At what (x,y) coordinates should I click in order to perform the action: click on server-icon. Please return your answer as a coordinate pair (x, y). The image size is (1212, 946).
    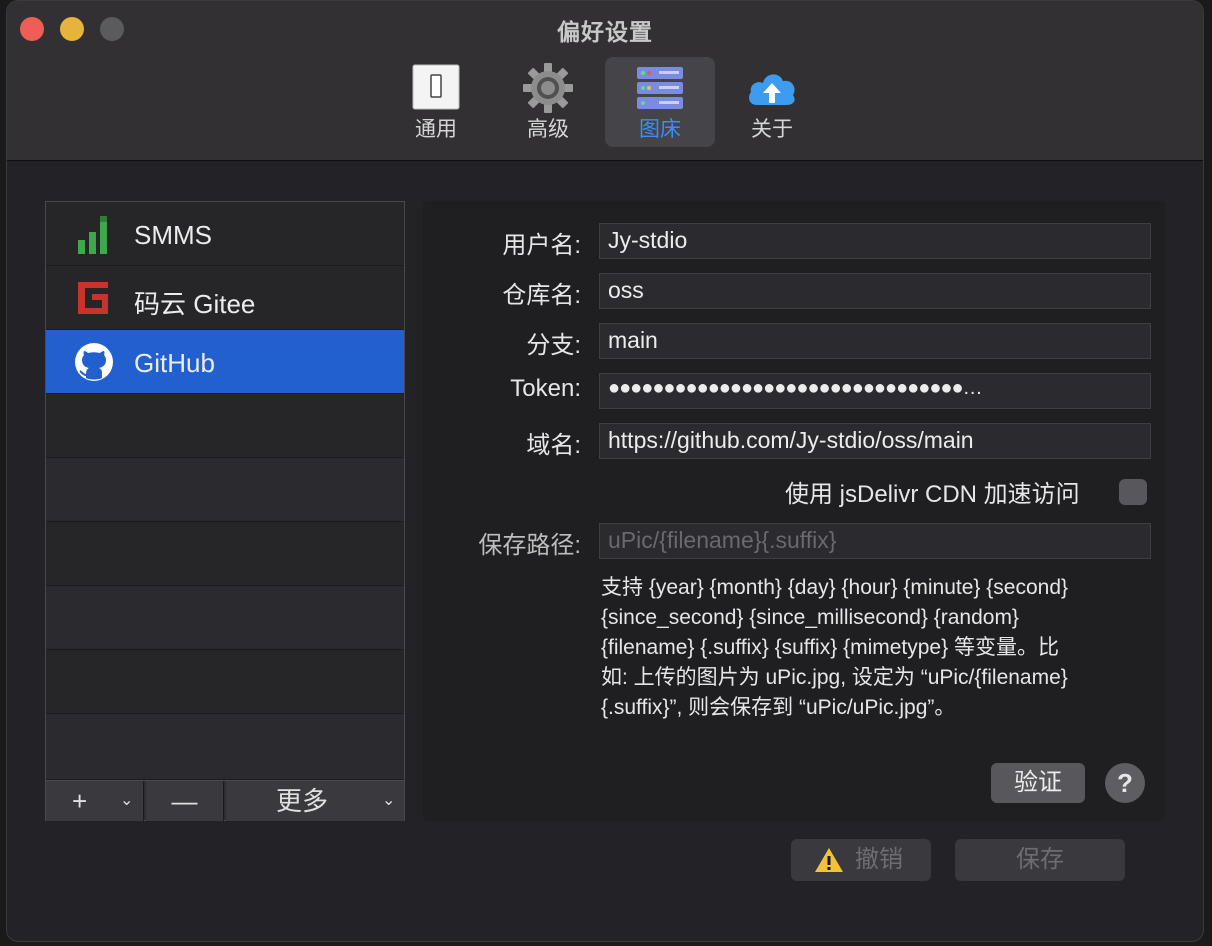
    Looking at the image, I should click on (660, 88).